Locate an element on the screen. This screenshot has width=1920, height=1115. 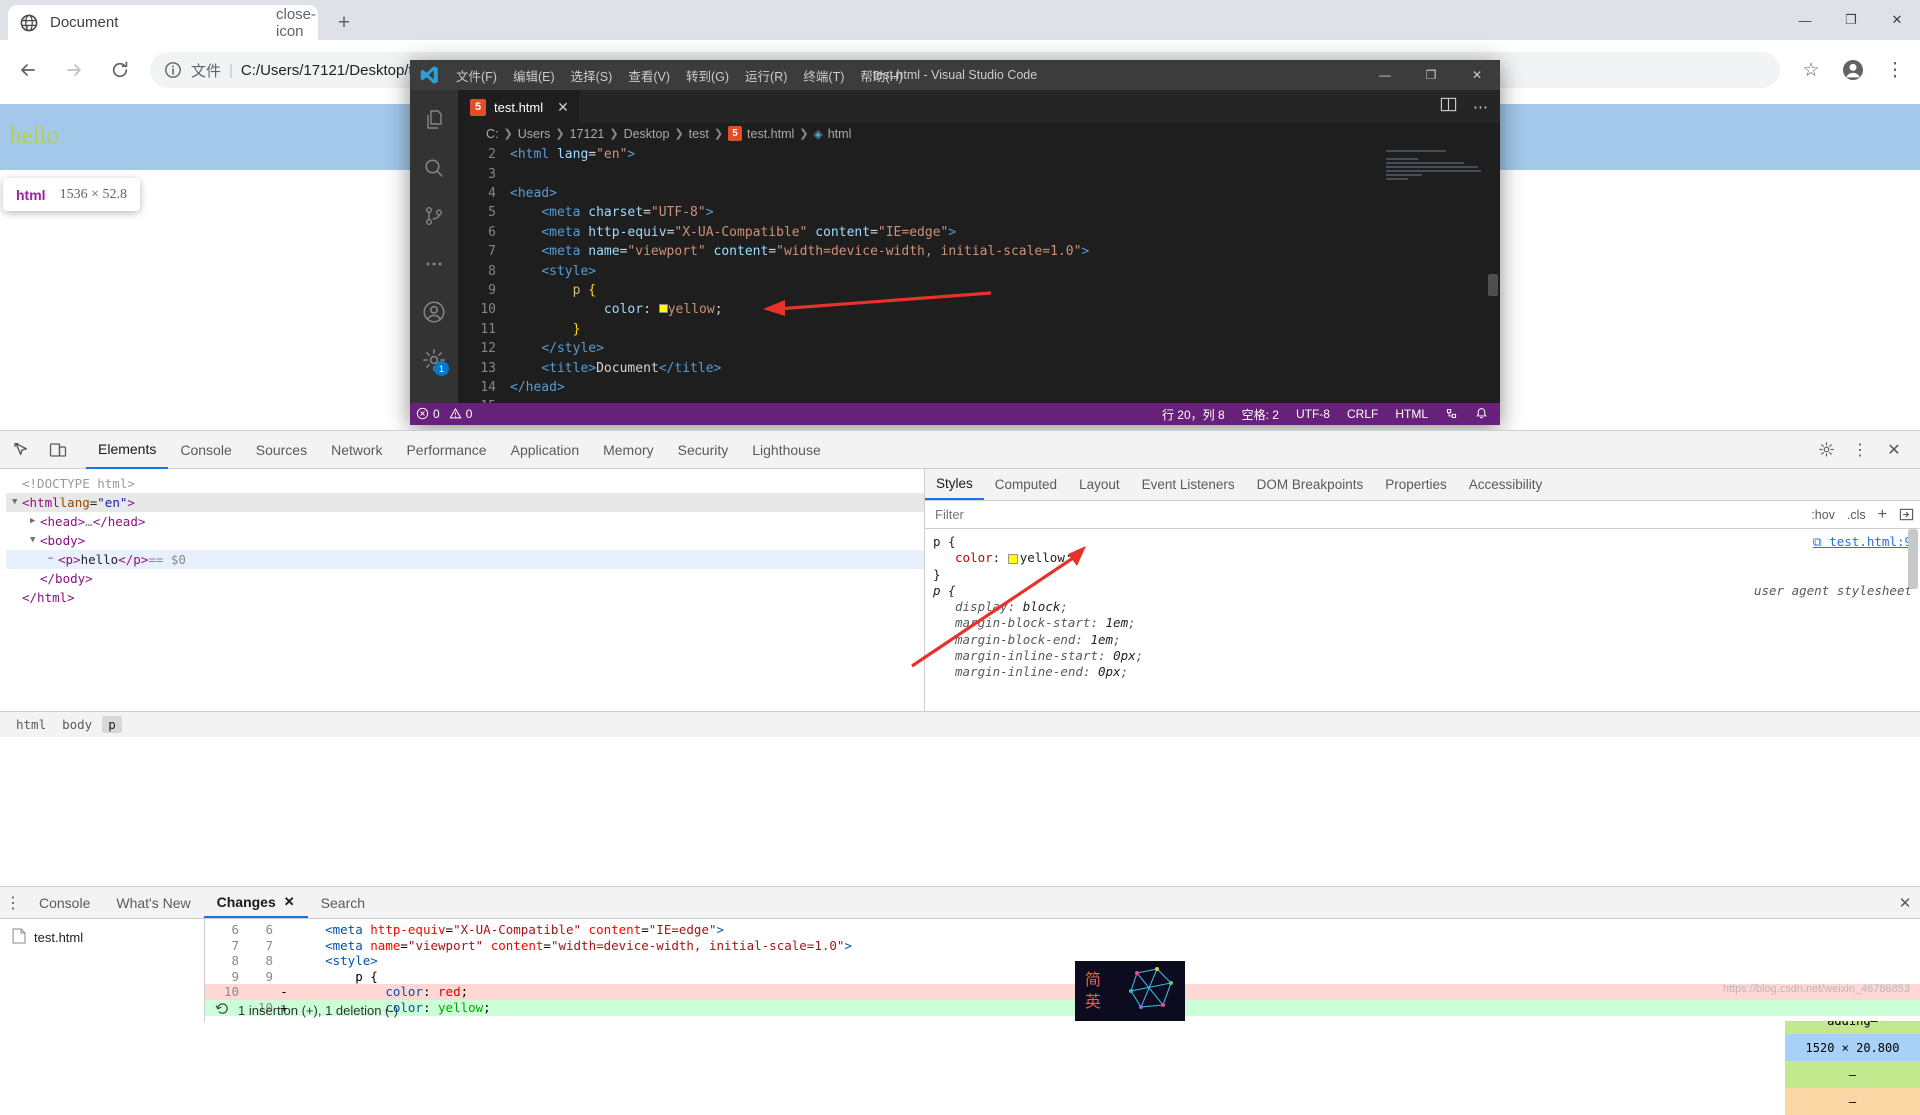
browser-tab: Document close-icon is located at coordinates (163, 22).